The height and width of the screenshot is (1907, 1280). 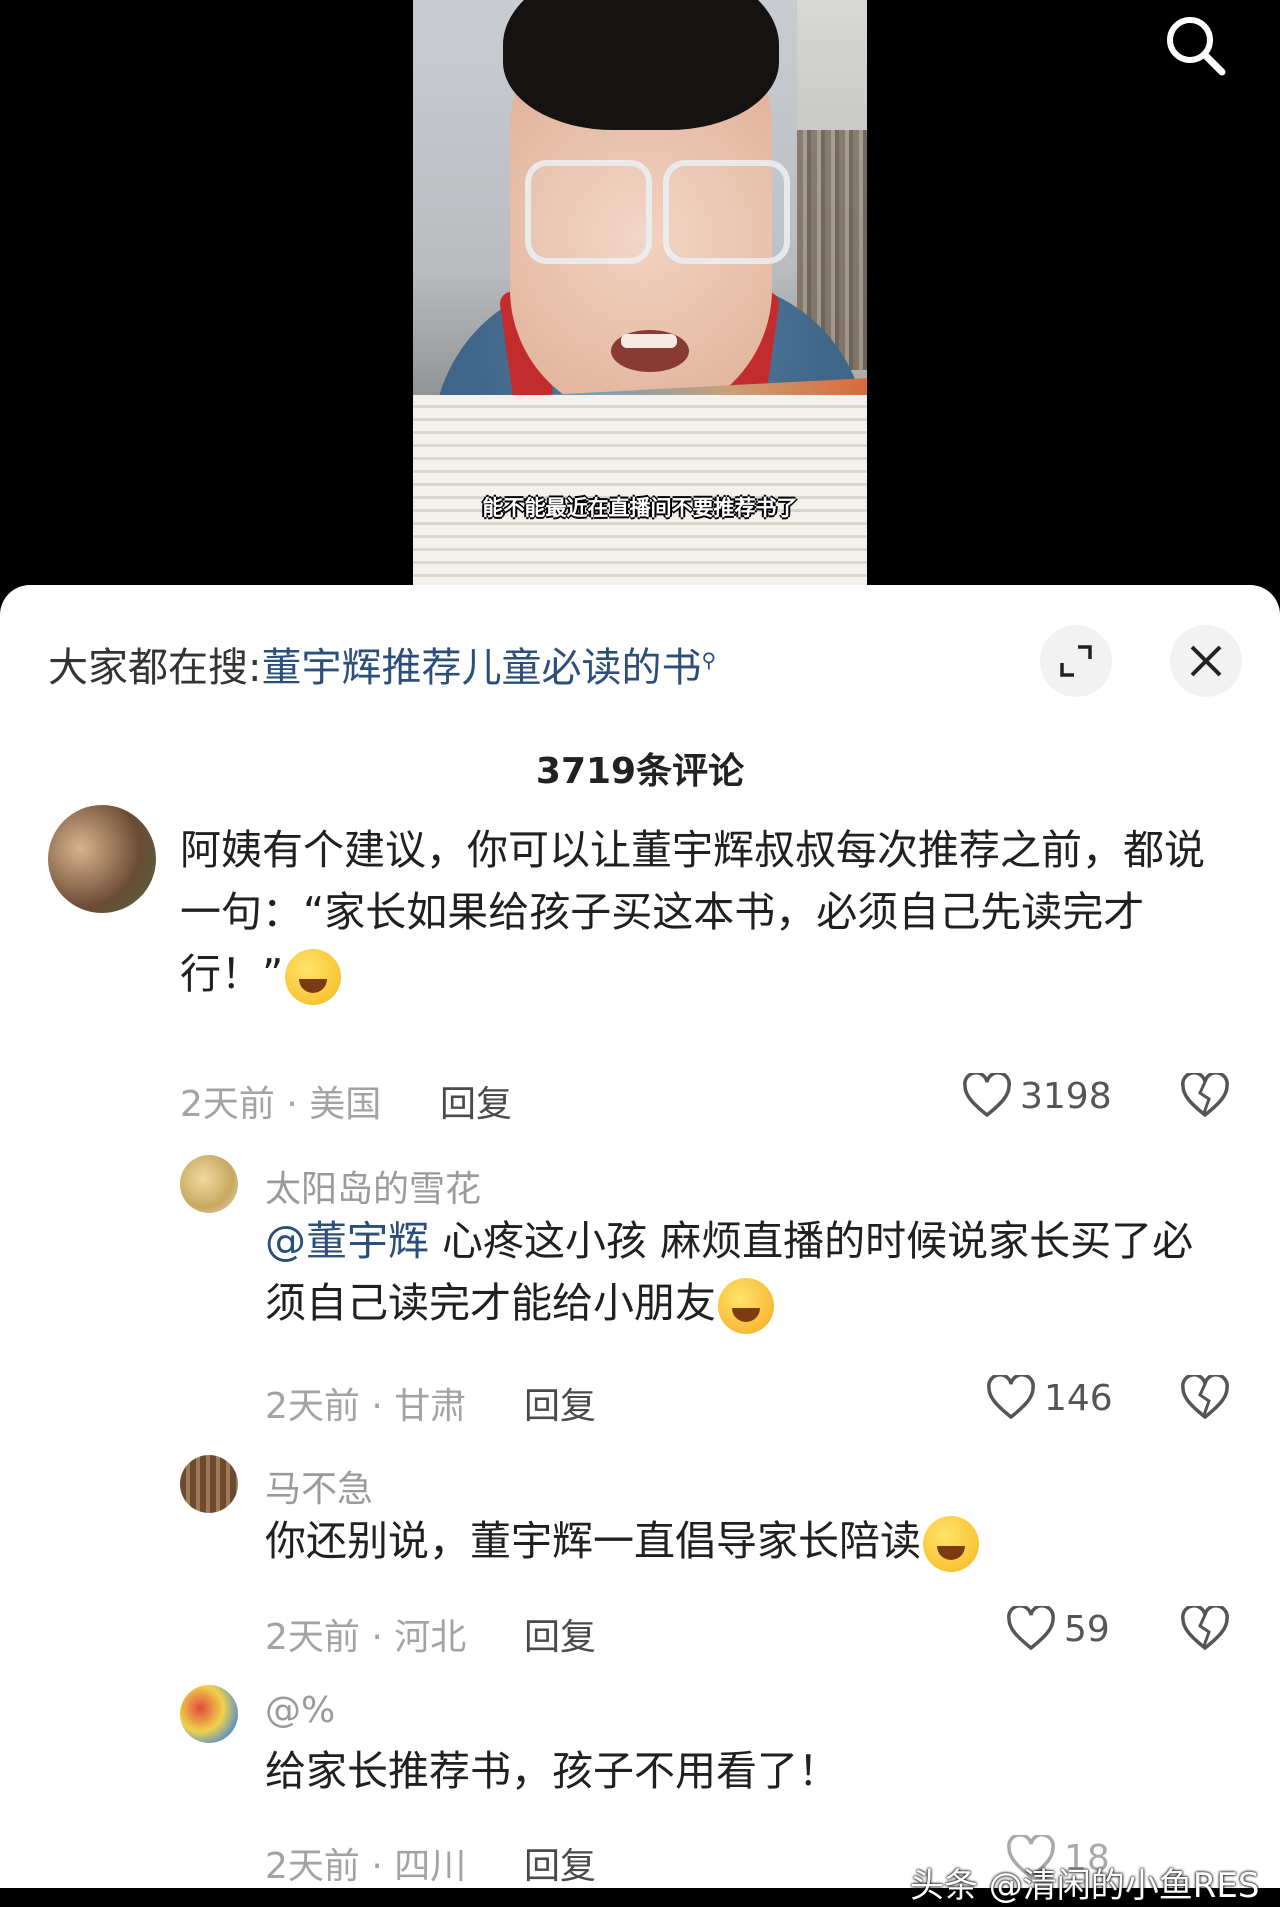 I want to click on comment-username: 马不急, so click(x=319, y=1486).